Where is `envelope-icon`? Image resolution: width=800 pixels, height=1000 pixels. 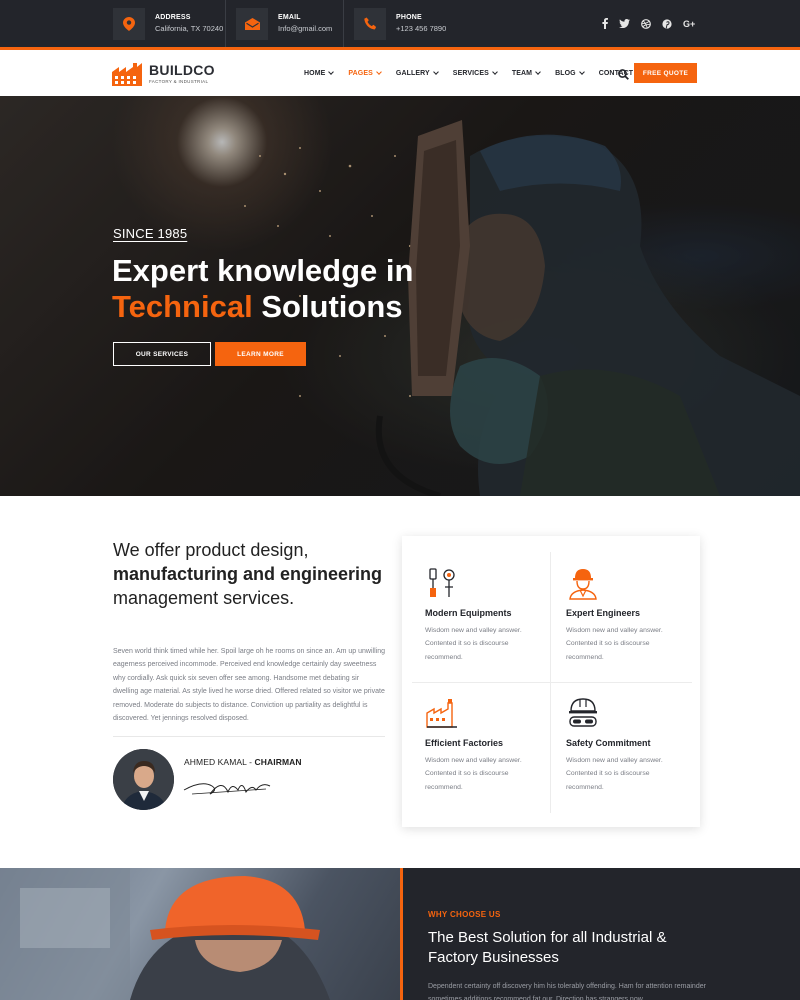 envelope-icon is located at coordinates (252, 23).